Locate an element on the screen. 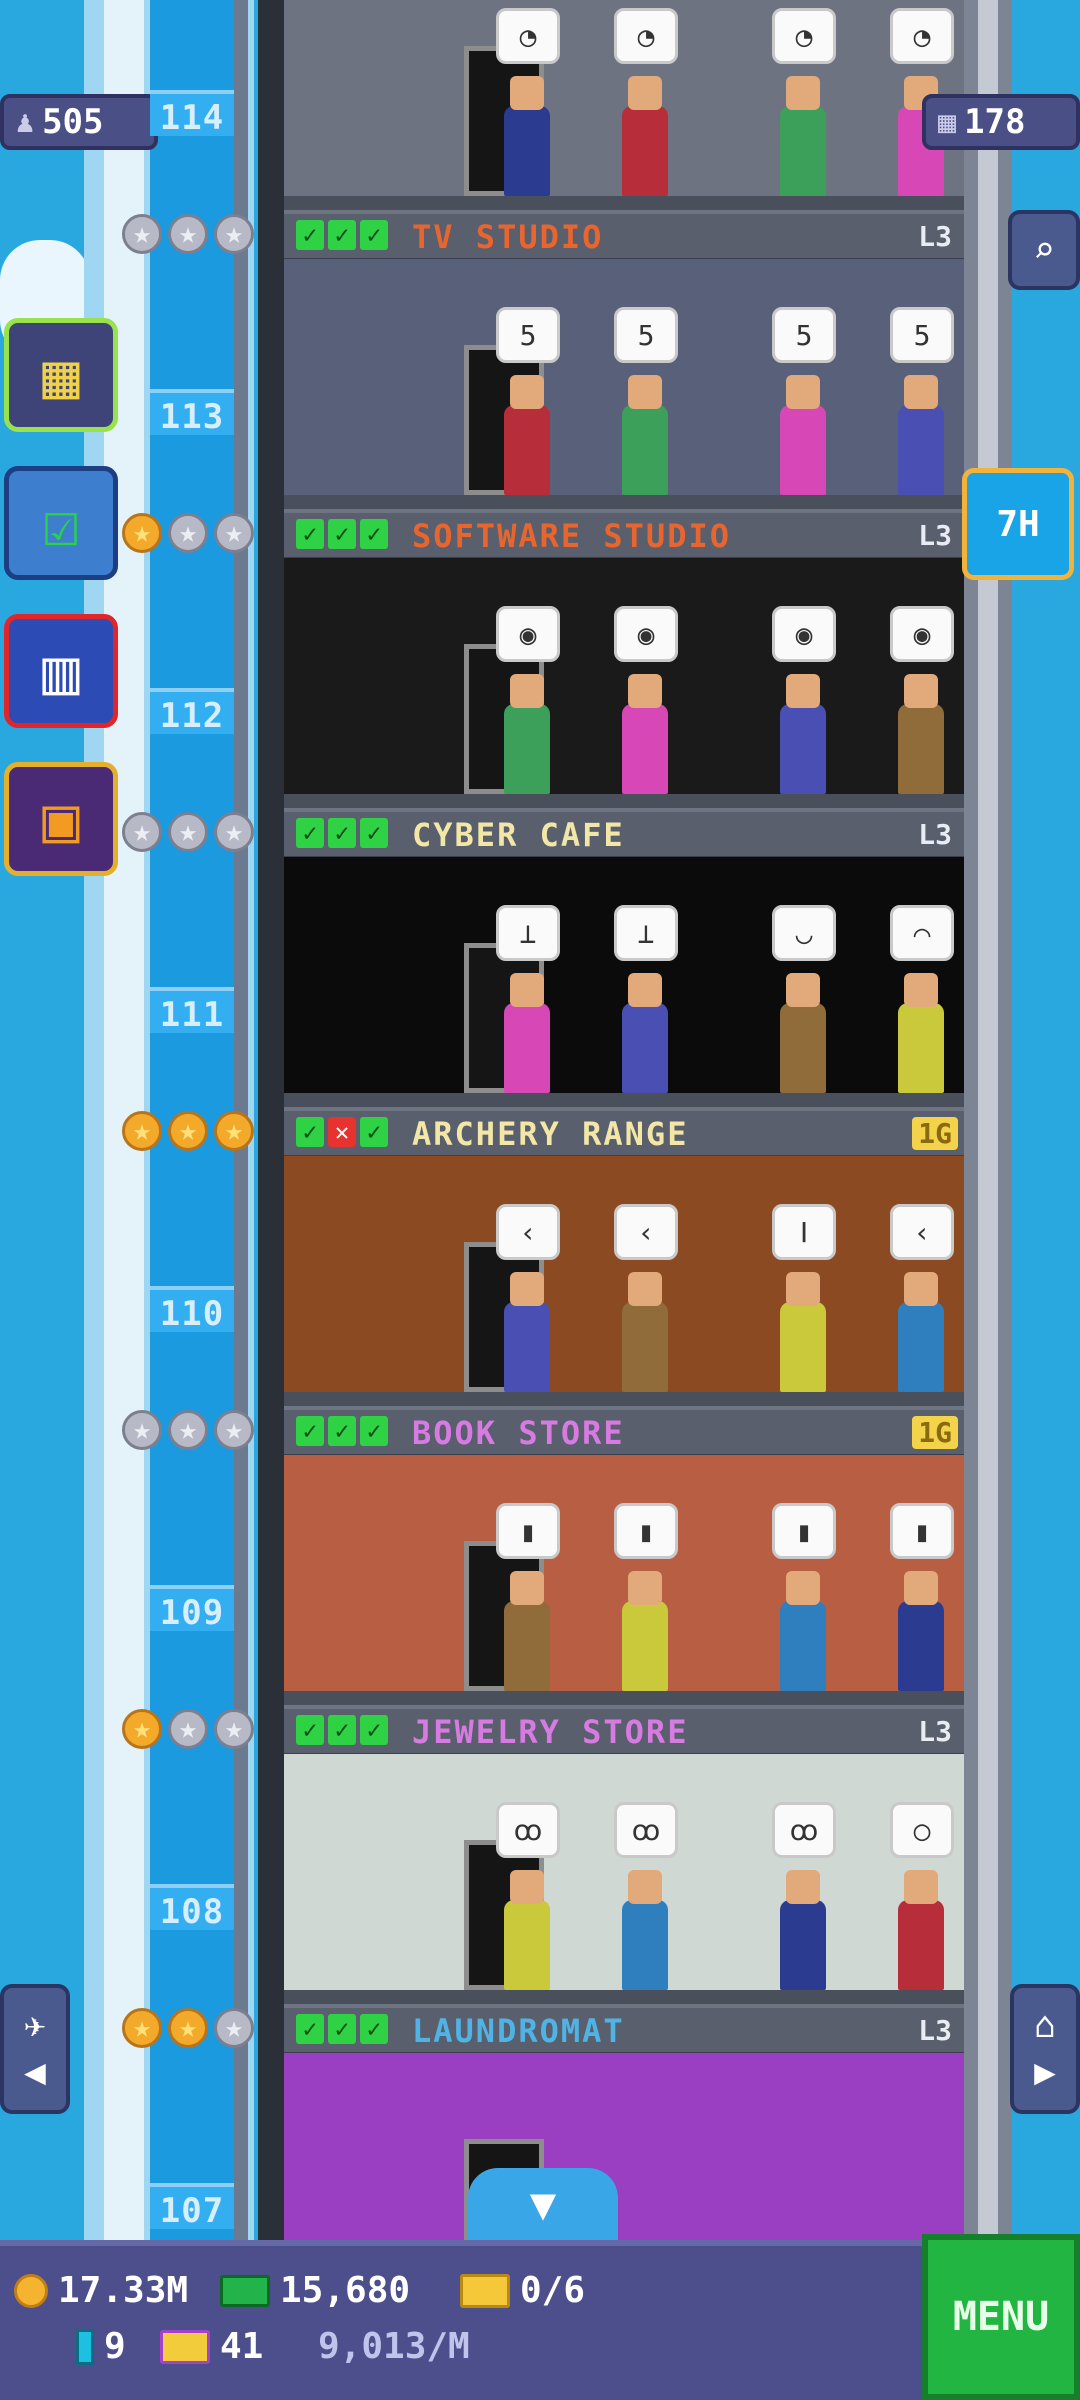  cash-stat: 15,680 is located at coordinates (315, 2290).